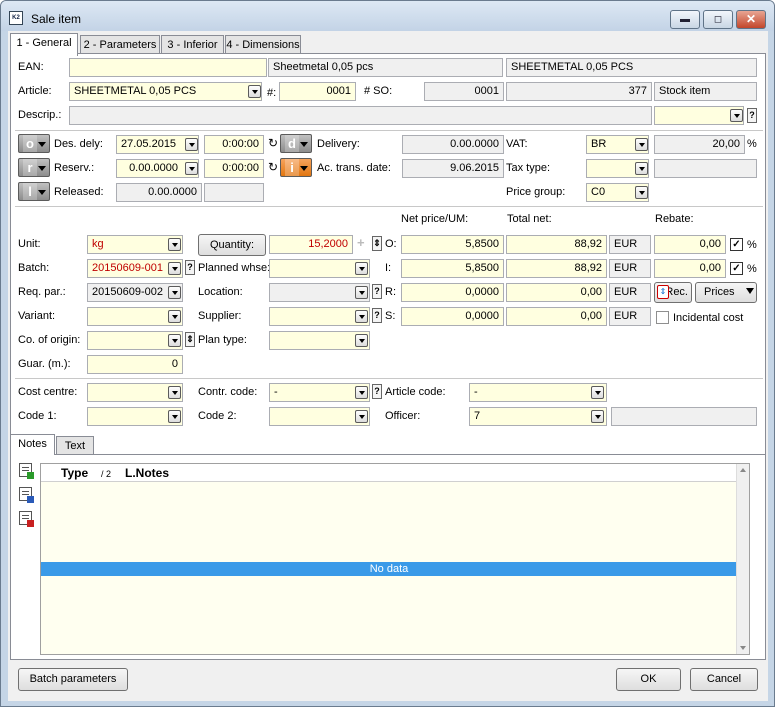  I want to click on notes-scrollbar, so click(742, 559).